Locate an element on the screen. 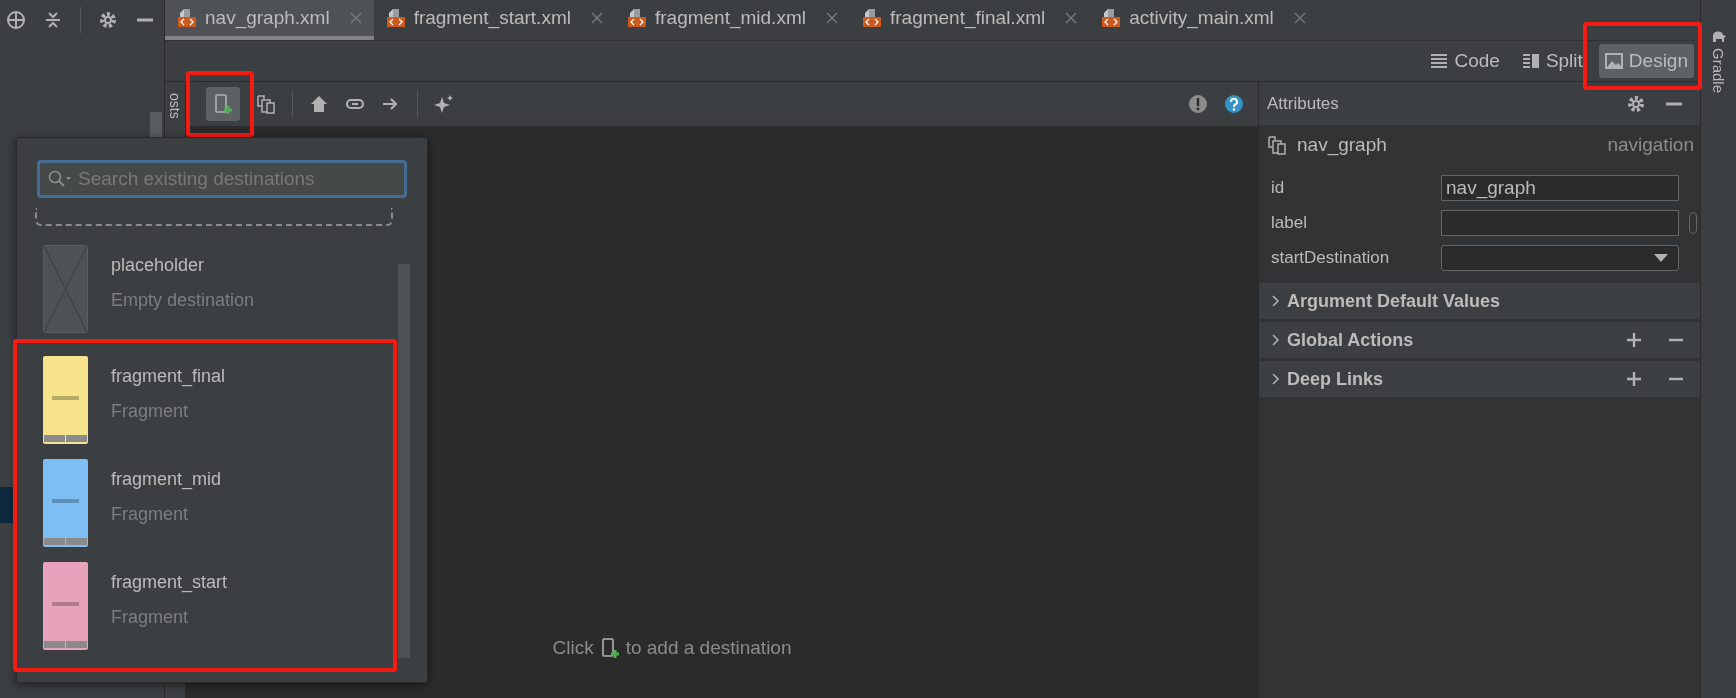 The image size is (1736, 698). split-view-icon is located at coordinates (1530, 61).